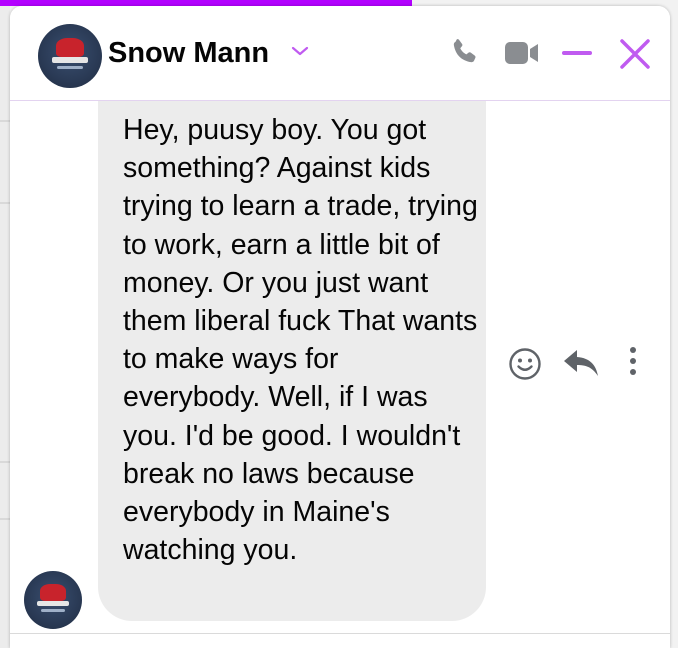 This screenshot has height=648, width=678. What do you see at coordinates (635, 54) in the screenshot?
I see `close-icon` at bounding box center [635, 54].